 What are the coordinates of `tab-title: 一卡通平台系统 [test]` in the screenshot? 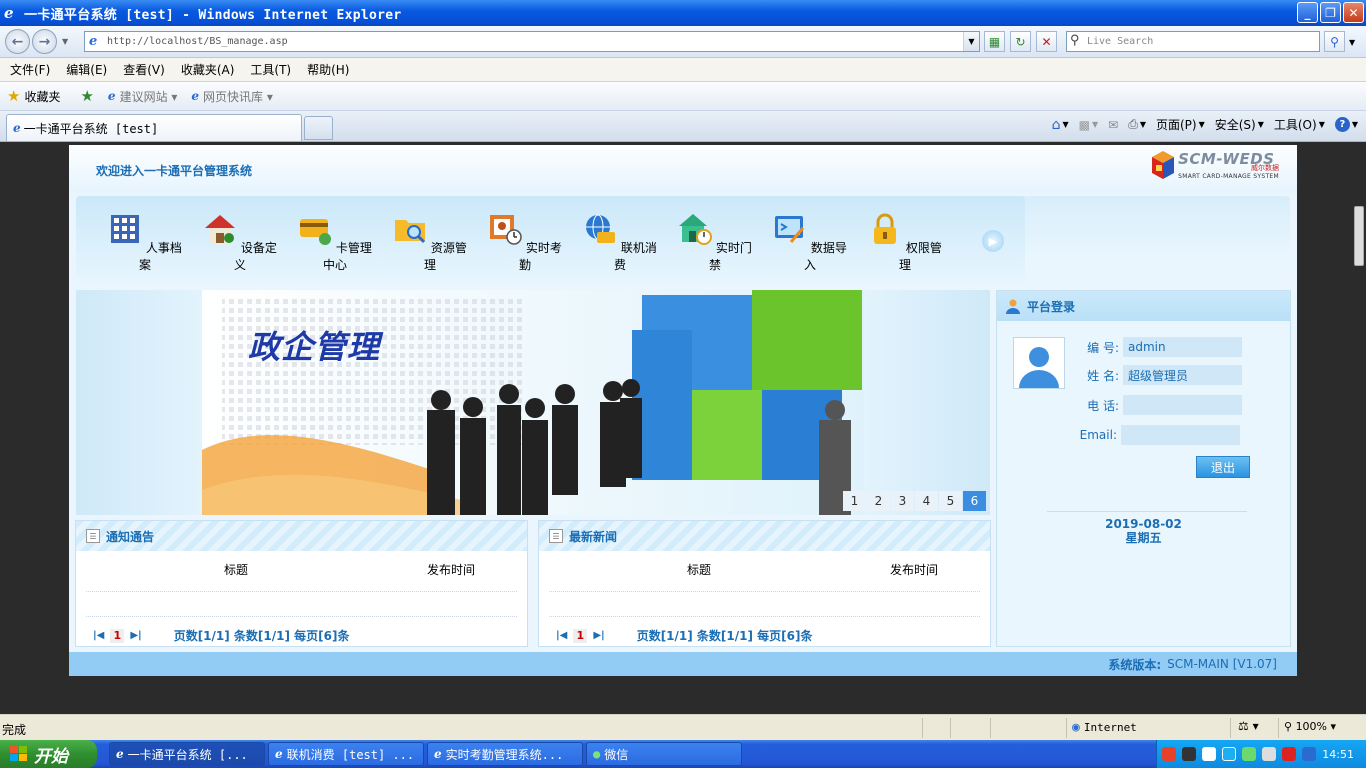 It's located at (91, 128).